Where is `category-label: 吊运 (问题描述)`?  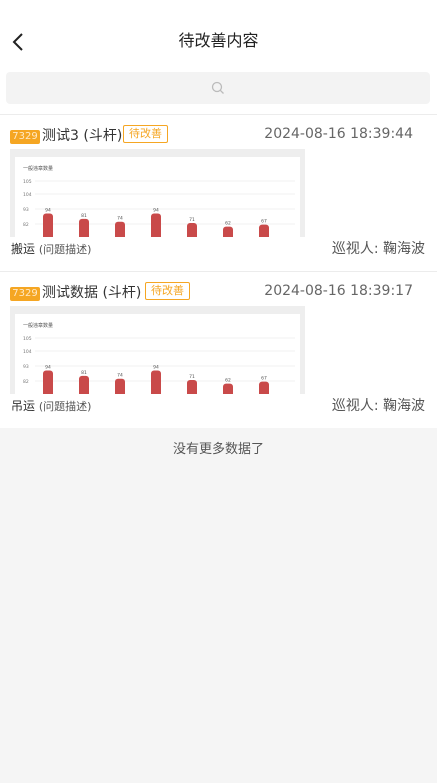 category-label: 吊运 (问题描述) is located at coordinates (51, 406).